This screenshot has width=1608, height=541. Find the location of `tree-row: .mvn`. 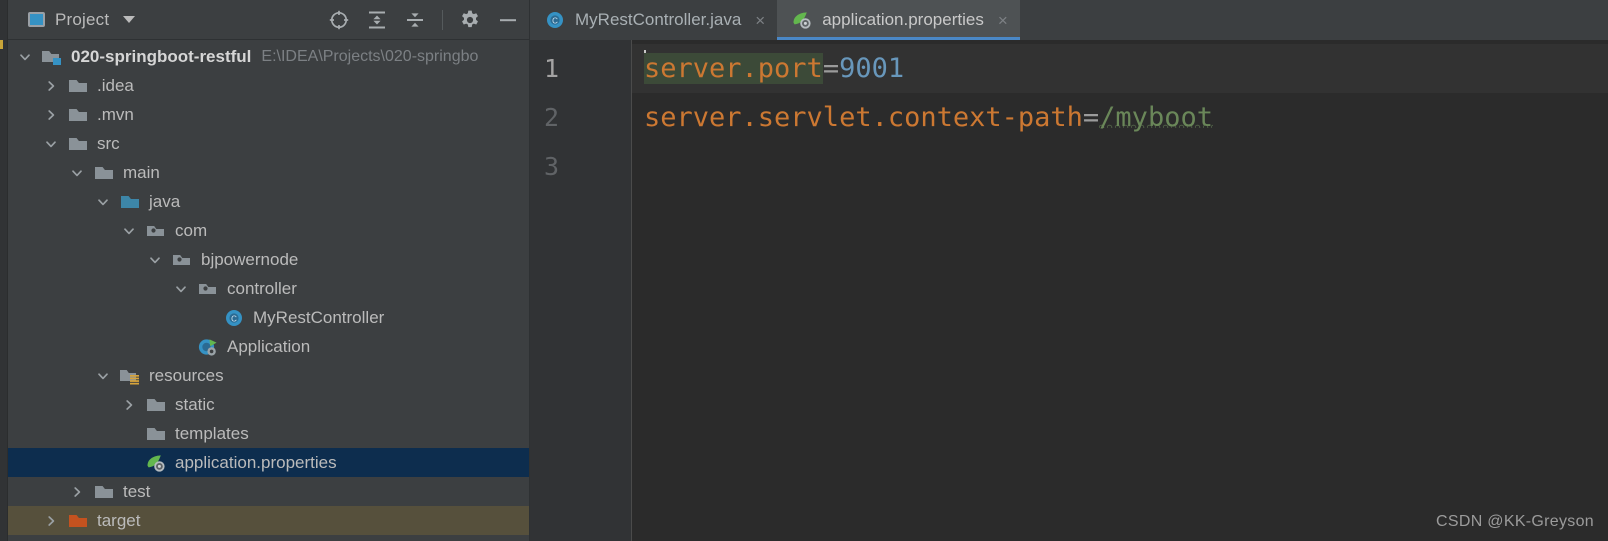

tree-row: .mvn is located at coordinates (268, 114).